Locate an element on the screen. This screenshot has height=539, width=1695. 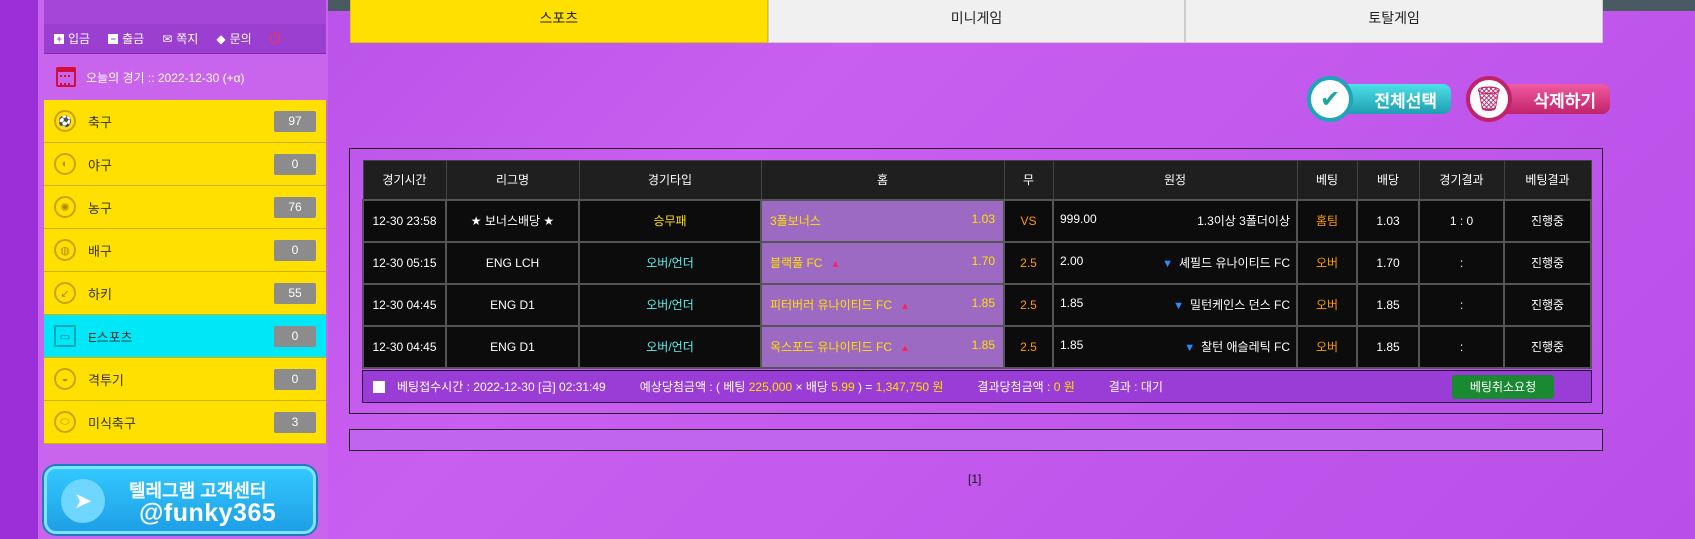
cell-type: 승무패 is located at coordinates (670, 220).